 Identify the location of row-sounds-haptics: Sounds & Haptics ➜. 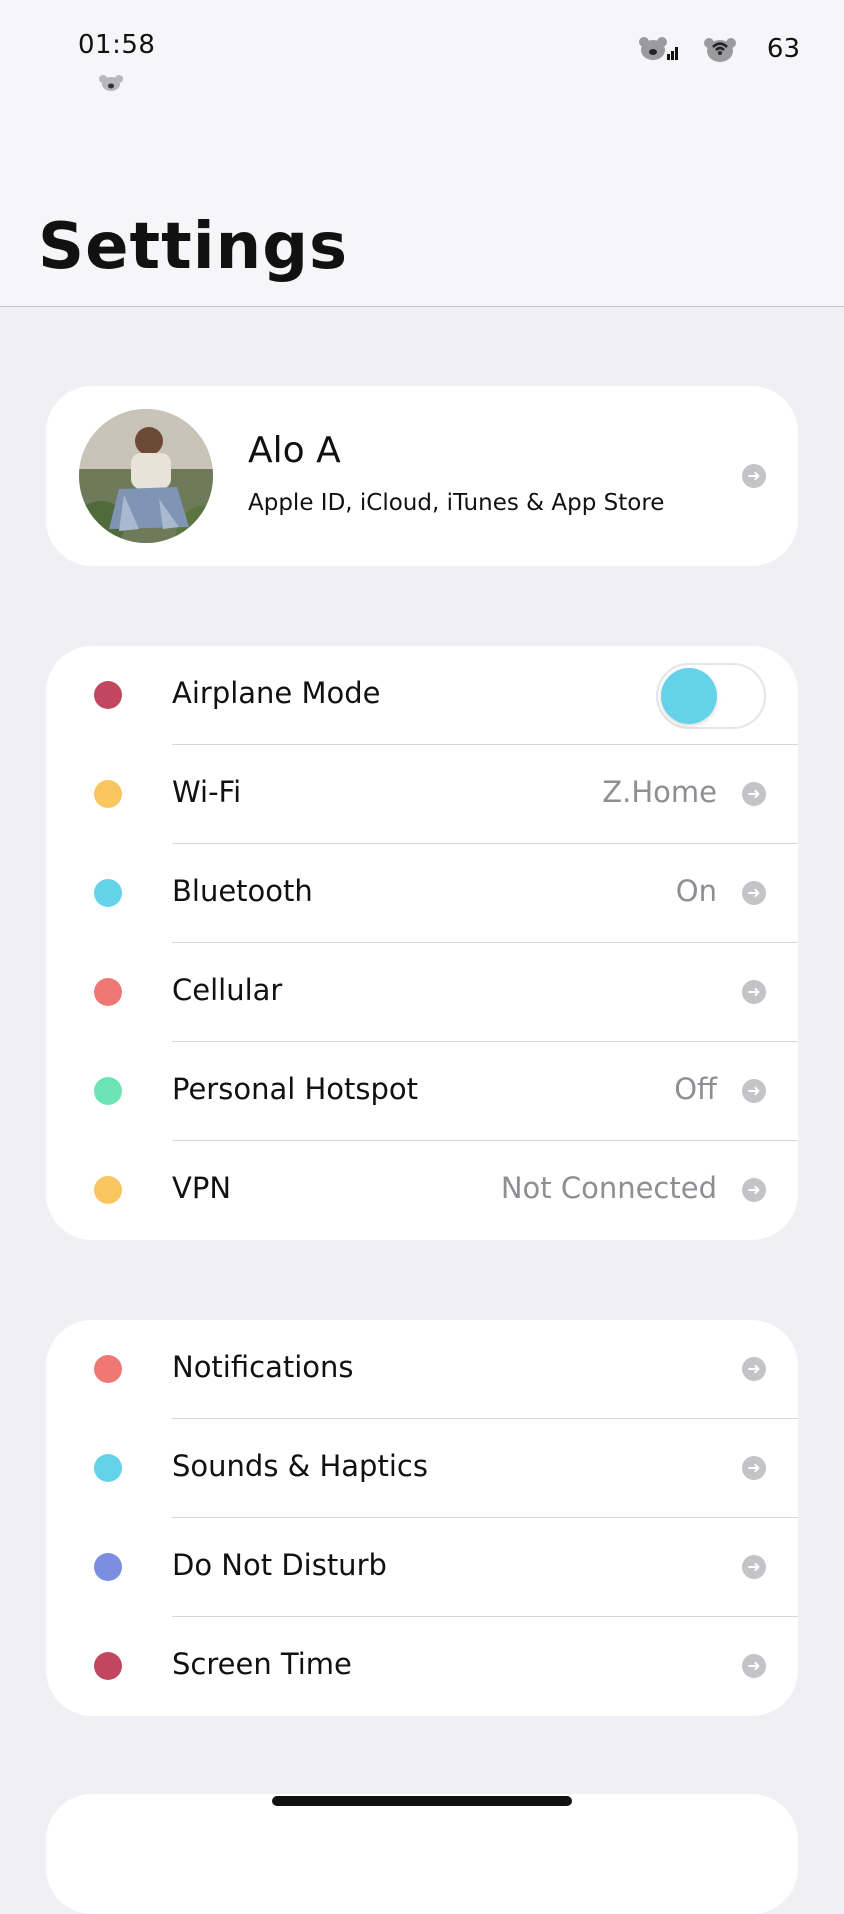
(422, 1468).